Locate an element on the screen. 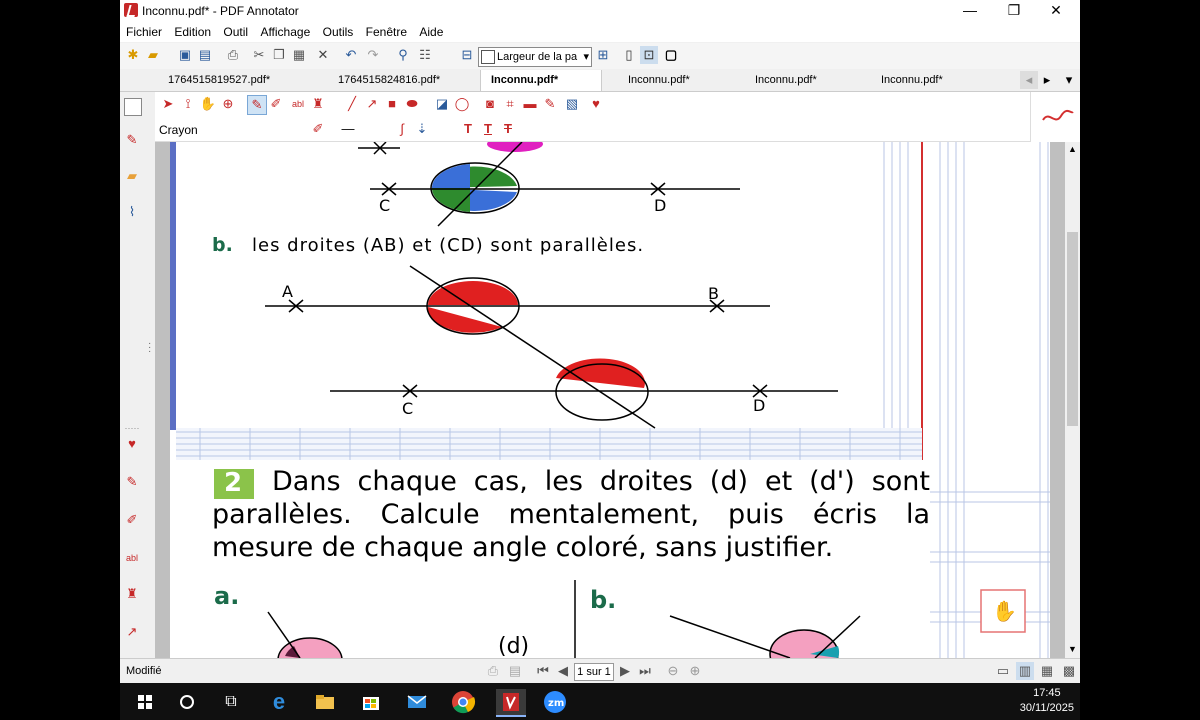 The height and width of the screenshot is (720, 1200). menu-fenetre: Fenêtre is located at coordinates (386, 32).